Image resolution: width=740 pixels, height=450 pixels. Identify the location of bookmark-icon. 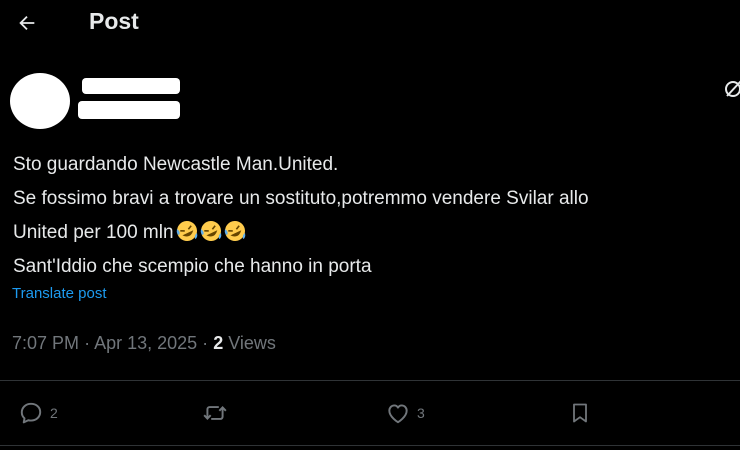
(580, 413).